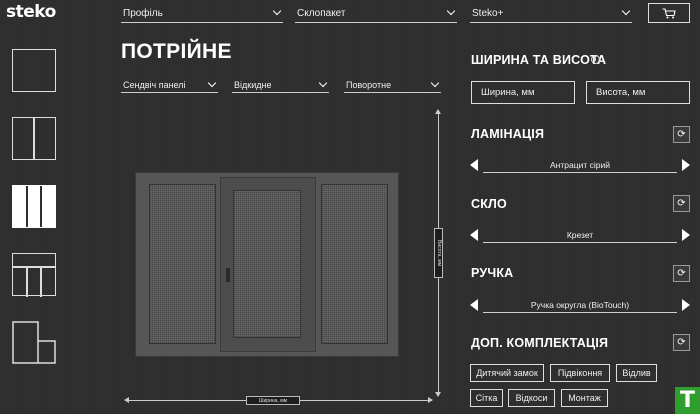  I want to click on handle-value: Ручка округла (BioTouch), so click(580, 305).